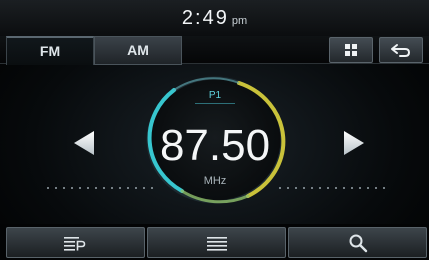 The image size is (429, 260). Describe the element at coordinates (214, 50) in the screenshot. I see `tab-row: FM AM` at that location.